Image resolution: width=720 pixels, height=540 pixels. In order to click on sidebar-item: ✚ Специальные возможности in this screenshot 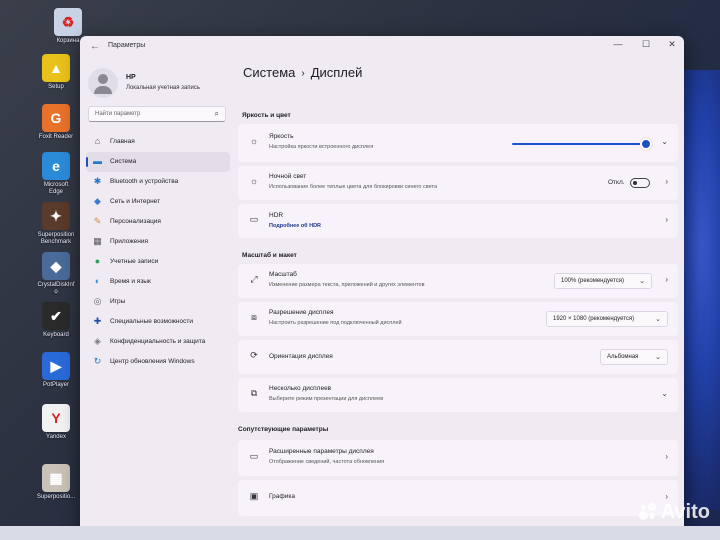, I will do `click(158, 322)`.